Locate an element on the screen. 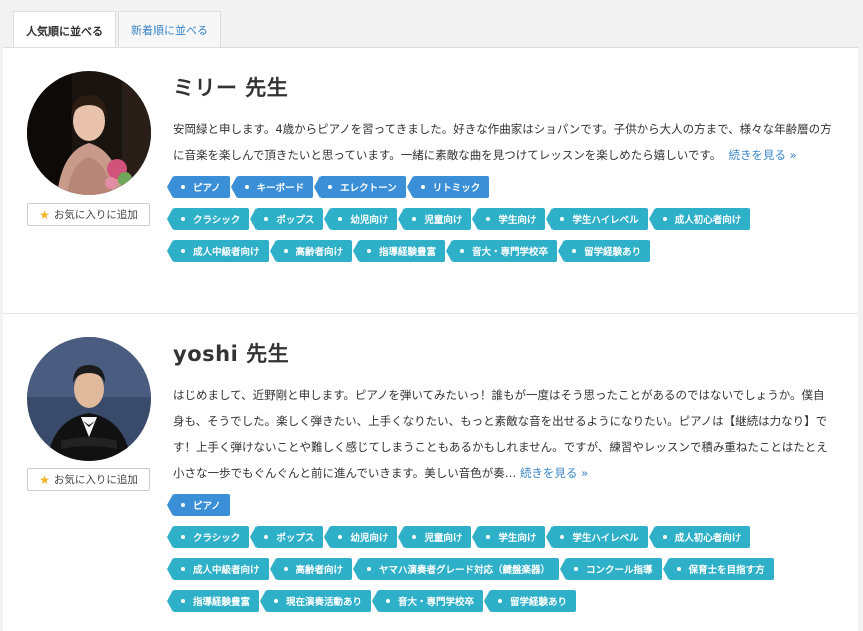  tag-row: ピアノ is located at coordinates (500, 505).